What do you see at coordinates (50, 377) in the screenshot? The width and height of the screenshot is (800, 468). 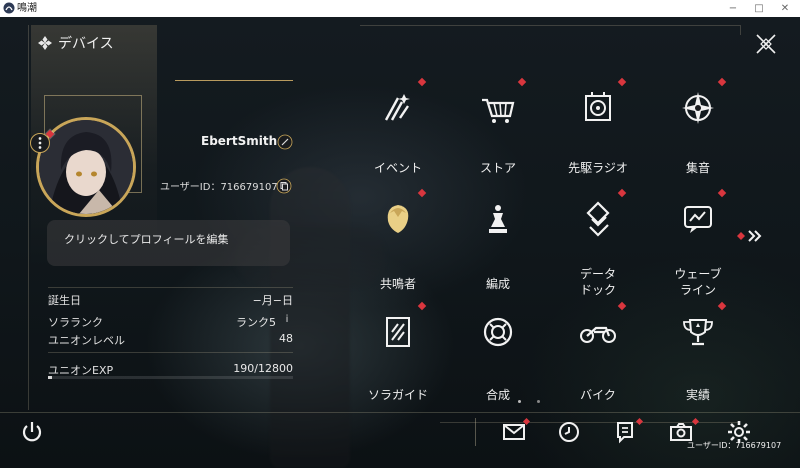 I see `union-exp-bar-fill` at bounding box center [50, 377].